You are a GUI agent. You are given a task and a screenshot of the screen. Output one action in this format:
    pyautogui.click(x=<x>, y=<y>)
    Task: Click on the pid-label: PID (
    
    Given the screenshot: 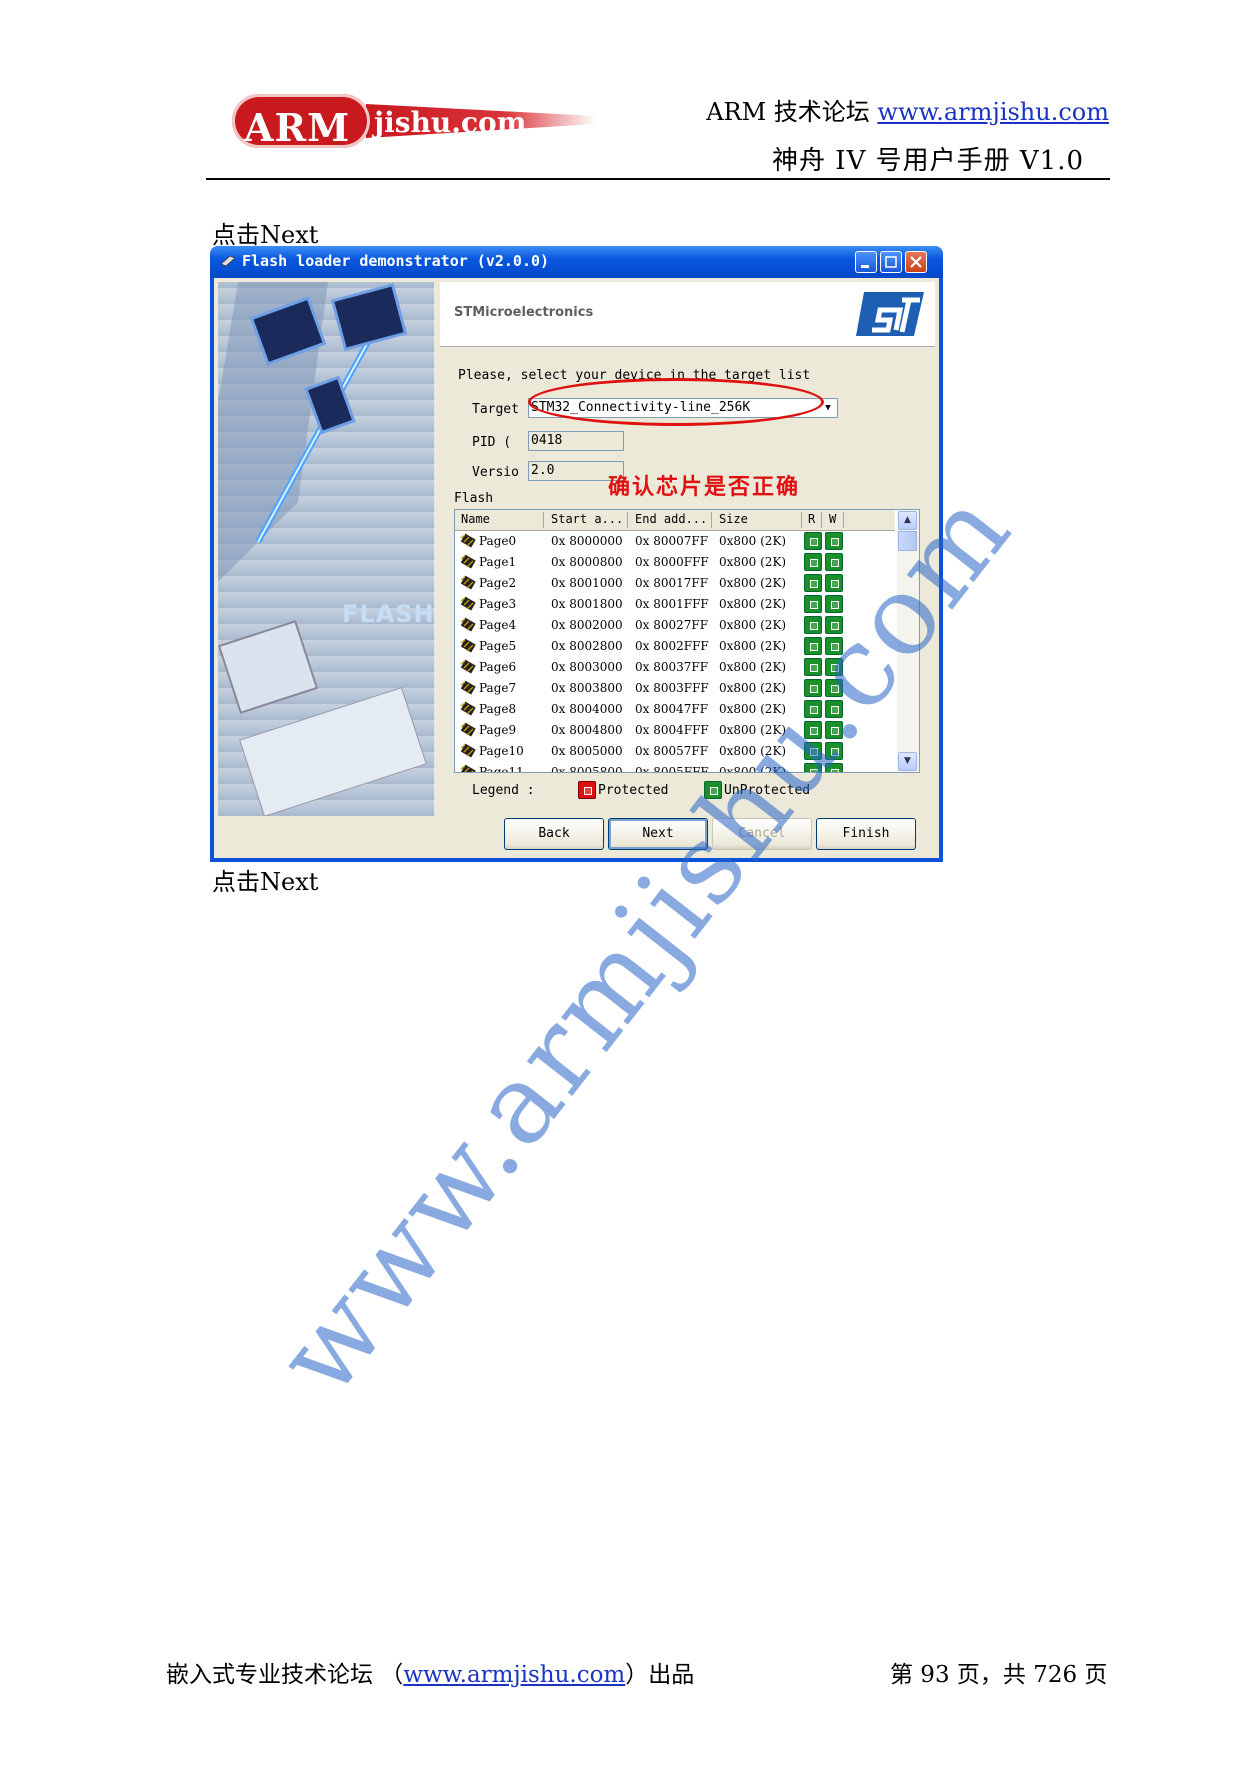 What is the action you would take?
    pyautogui.click(x=492, y=442)
    